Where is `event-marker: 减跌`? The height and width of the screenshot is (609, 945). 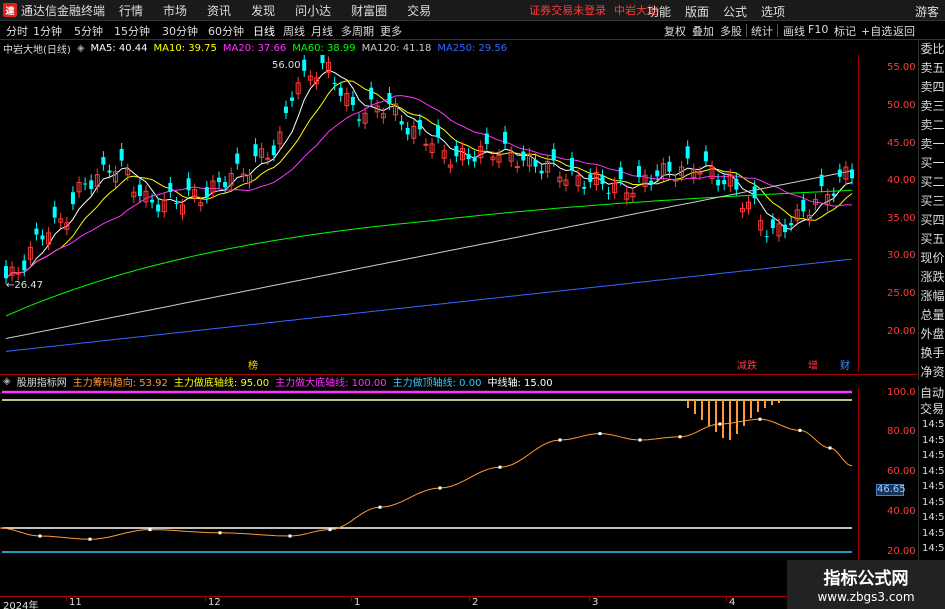
event-marker: 减跌 is located at coordinates (747, 365).